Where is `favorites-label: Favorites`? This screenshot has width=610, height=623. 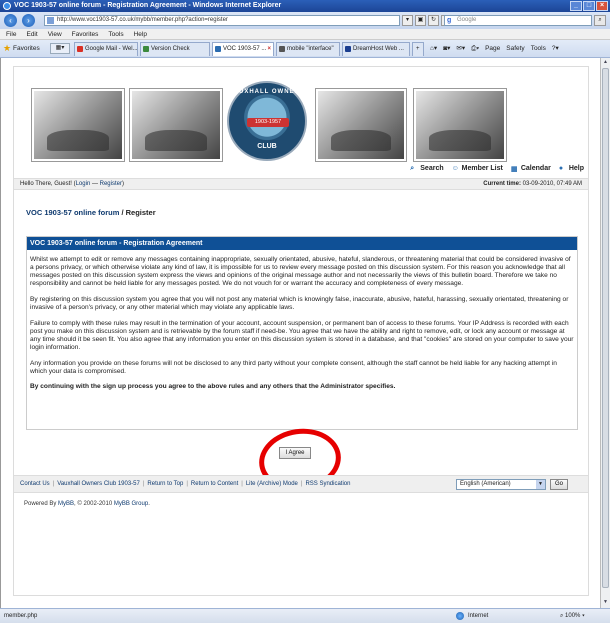 favorites-label: Favorites is located at coordinates (26, 48).